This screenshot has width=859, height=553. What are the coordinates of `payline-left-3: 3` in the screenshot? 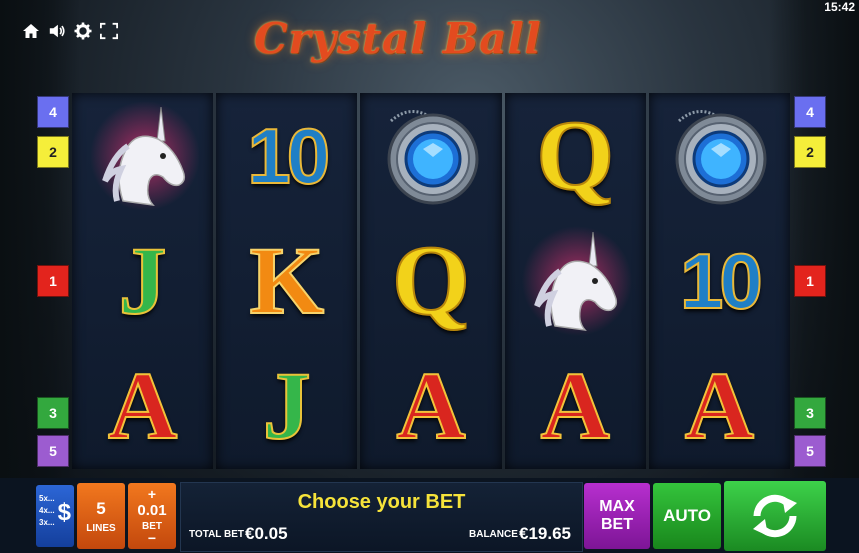 It's located at (53, 413).